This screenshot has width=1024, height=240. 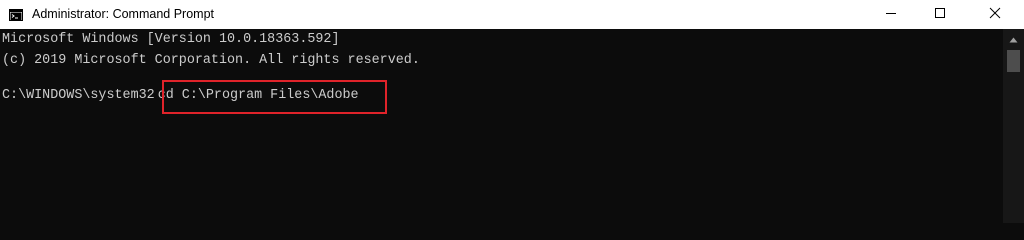 I want to click on command-highlight-box, so click(x=274, y=97).